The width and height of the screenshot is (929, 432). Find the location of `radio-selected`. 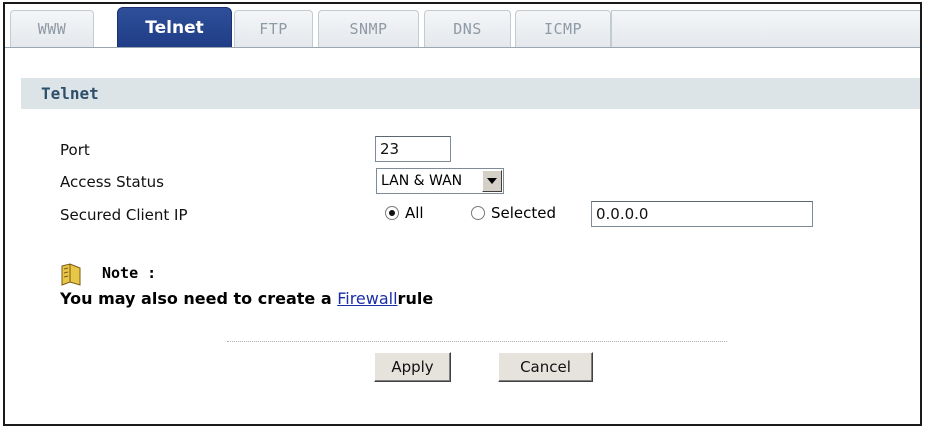

radio-selected is located at coordinates (478, 213).